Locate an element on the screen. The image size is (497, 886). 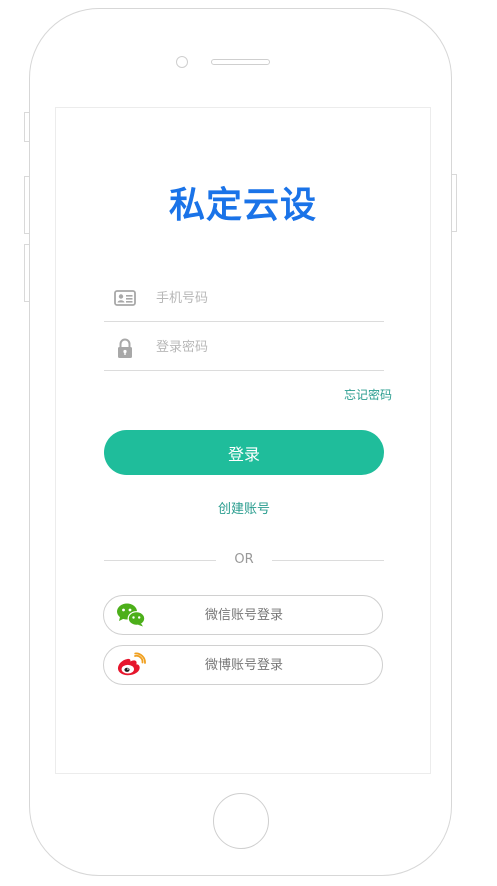
password-input is located at coordinates (266, 347).